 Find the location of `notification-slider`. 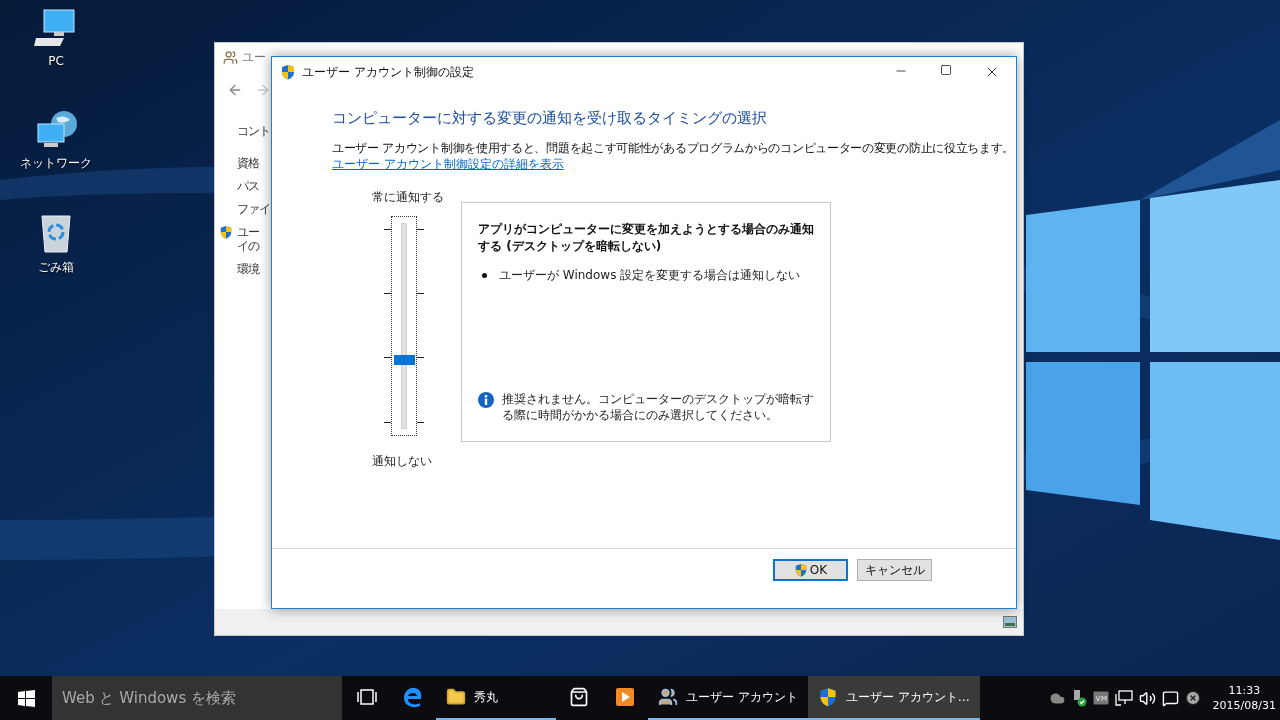

notification-slider is located at coordinates (404, 325).